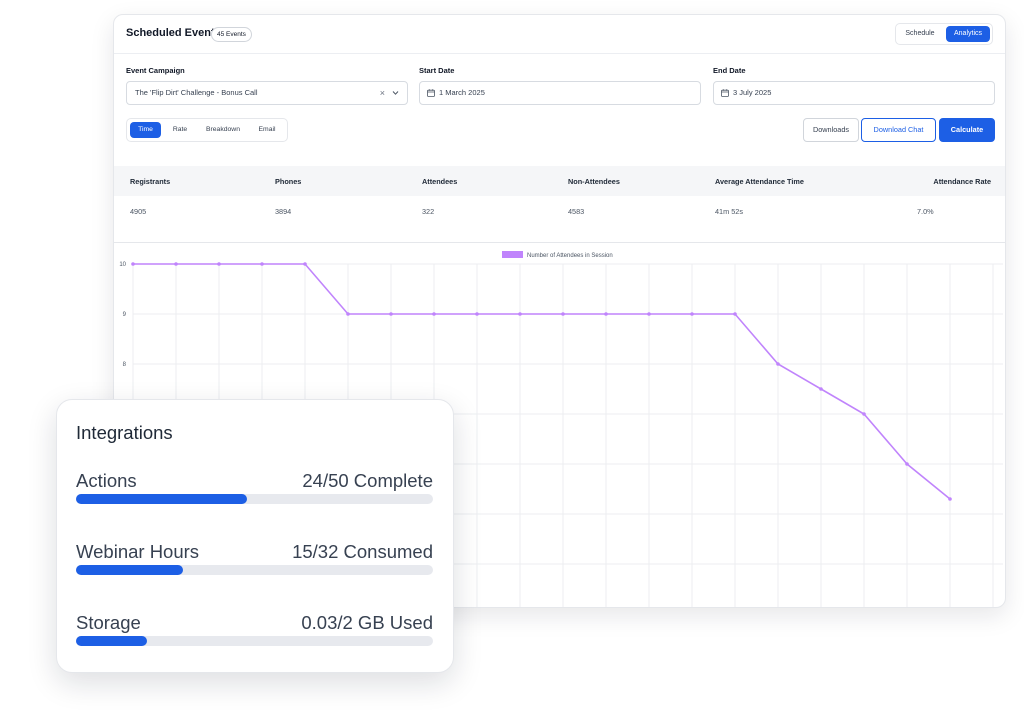 This screenshot has height=715, width=1024. Describe the element at coordinates (173, 33) in the screenshot. I see `page-title: Scheduled Events` at that location.